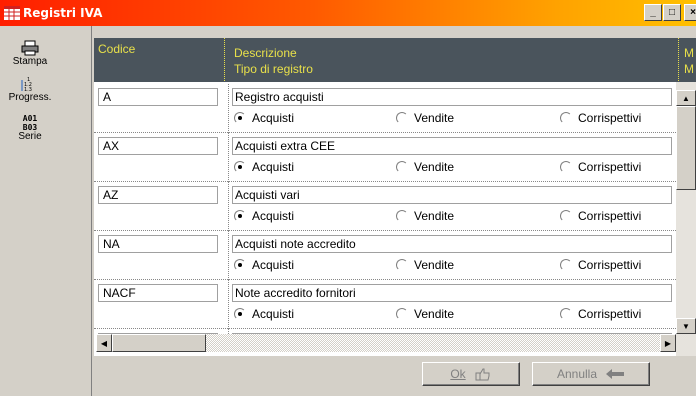 The image size is (696, 396). What do you see at coordinates (116, 49) in the screenshot?
I see `column-header-codice: Codice` at bounding box center [116, 49].